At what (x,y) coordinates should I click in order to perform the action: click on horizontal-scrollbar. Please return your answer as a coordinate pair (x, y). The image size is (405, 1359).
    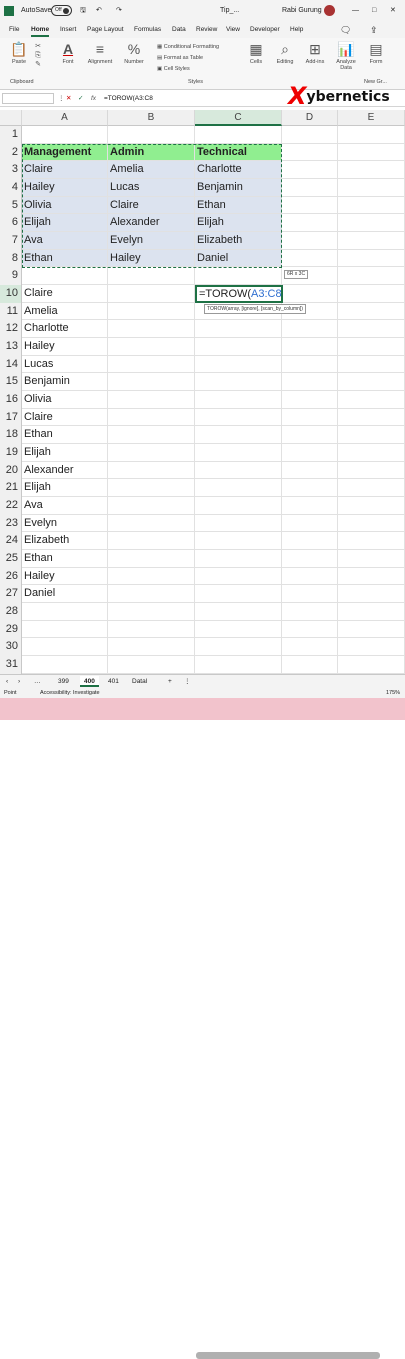
    Looking at the image, I should click on (288, 1355).